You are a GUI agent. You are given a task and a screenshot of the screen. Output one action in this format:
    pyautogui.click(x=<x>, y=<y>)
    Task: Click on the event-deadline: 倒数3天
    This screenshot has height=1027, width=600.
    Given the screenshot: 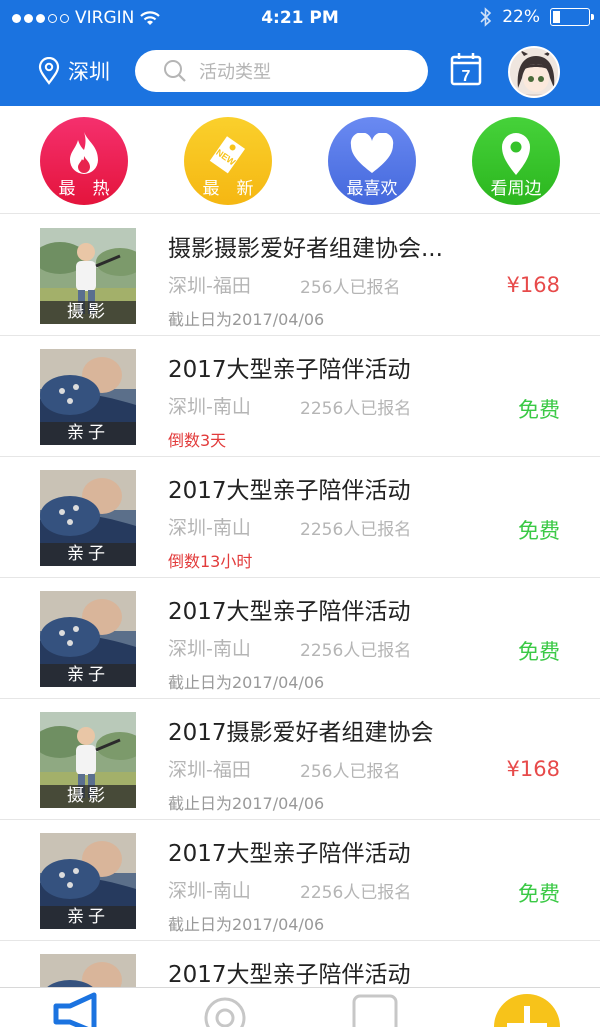 What is the action you would take?
    pyautogui.click(x=197, y=440)
    